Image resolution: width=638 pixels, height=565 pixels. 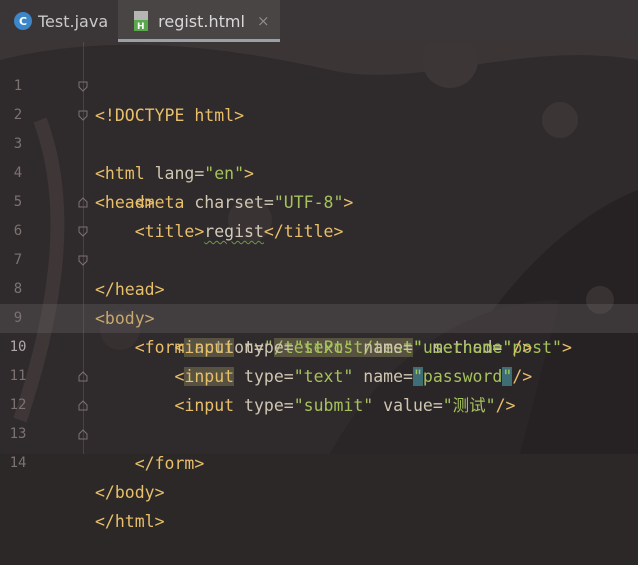 What do you see at coordinates (319, 171) in the screenshot?
I see `code-line: 4 <meta charset="UTF-8">` at bounding box center [319, 171].